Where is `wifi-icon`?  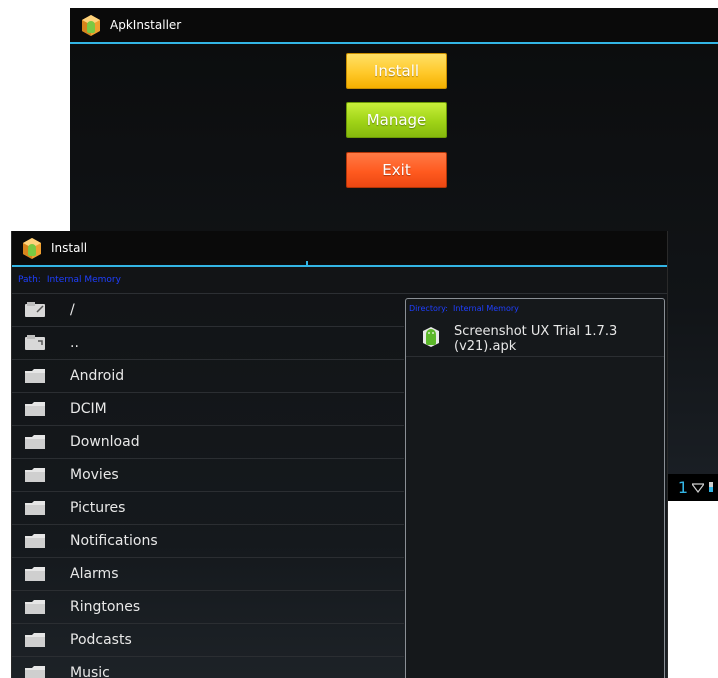
wifi-icon is located at coordinates (698, 487).